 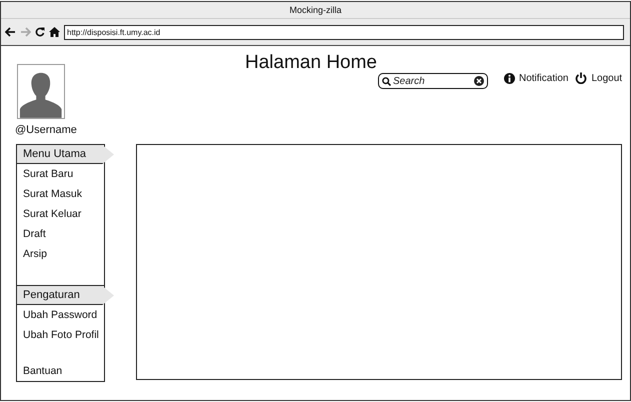 I want to click on notification-link: Notification, so click(x=536, y=78).